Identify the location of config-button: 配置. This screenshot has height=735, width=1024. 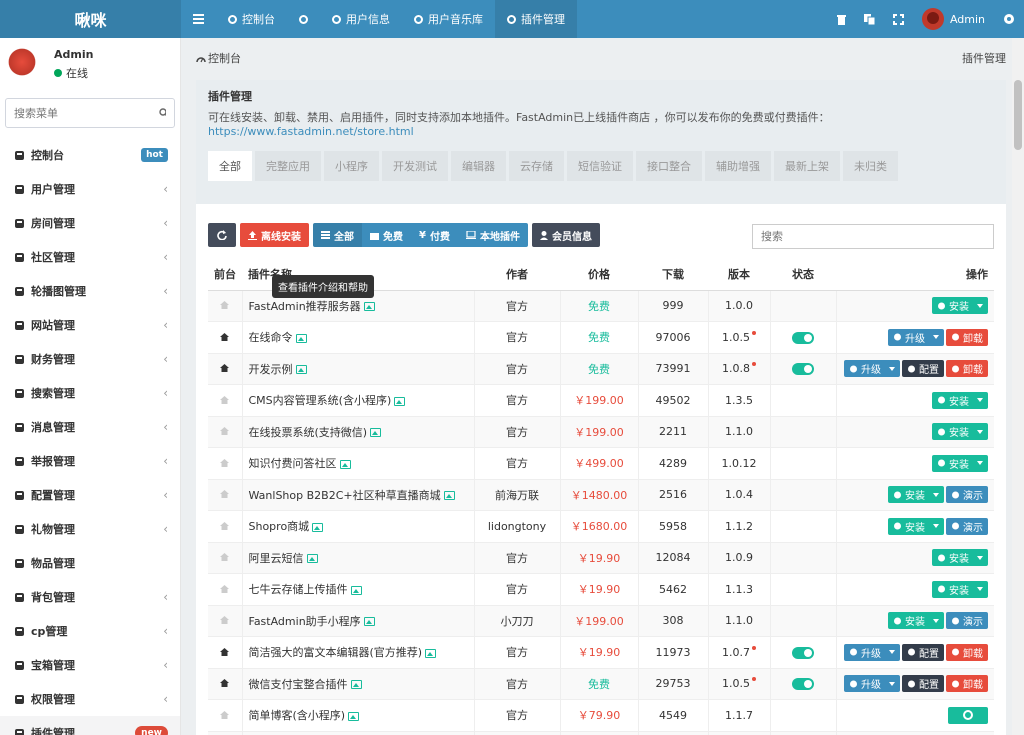
(923, 684).